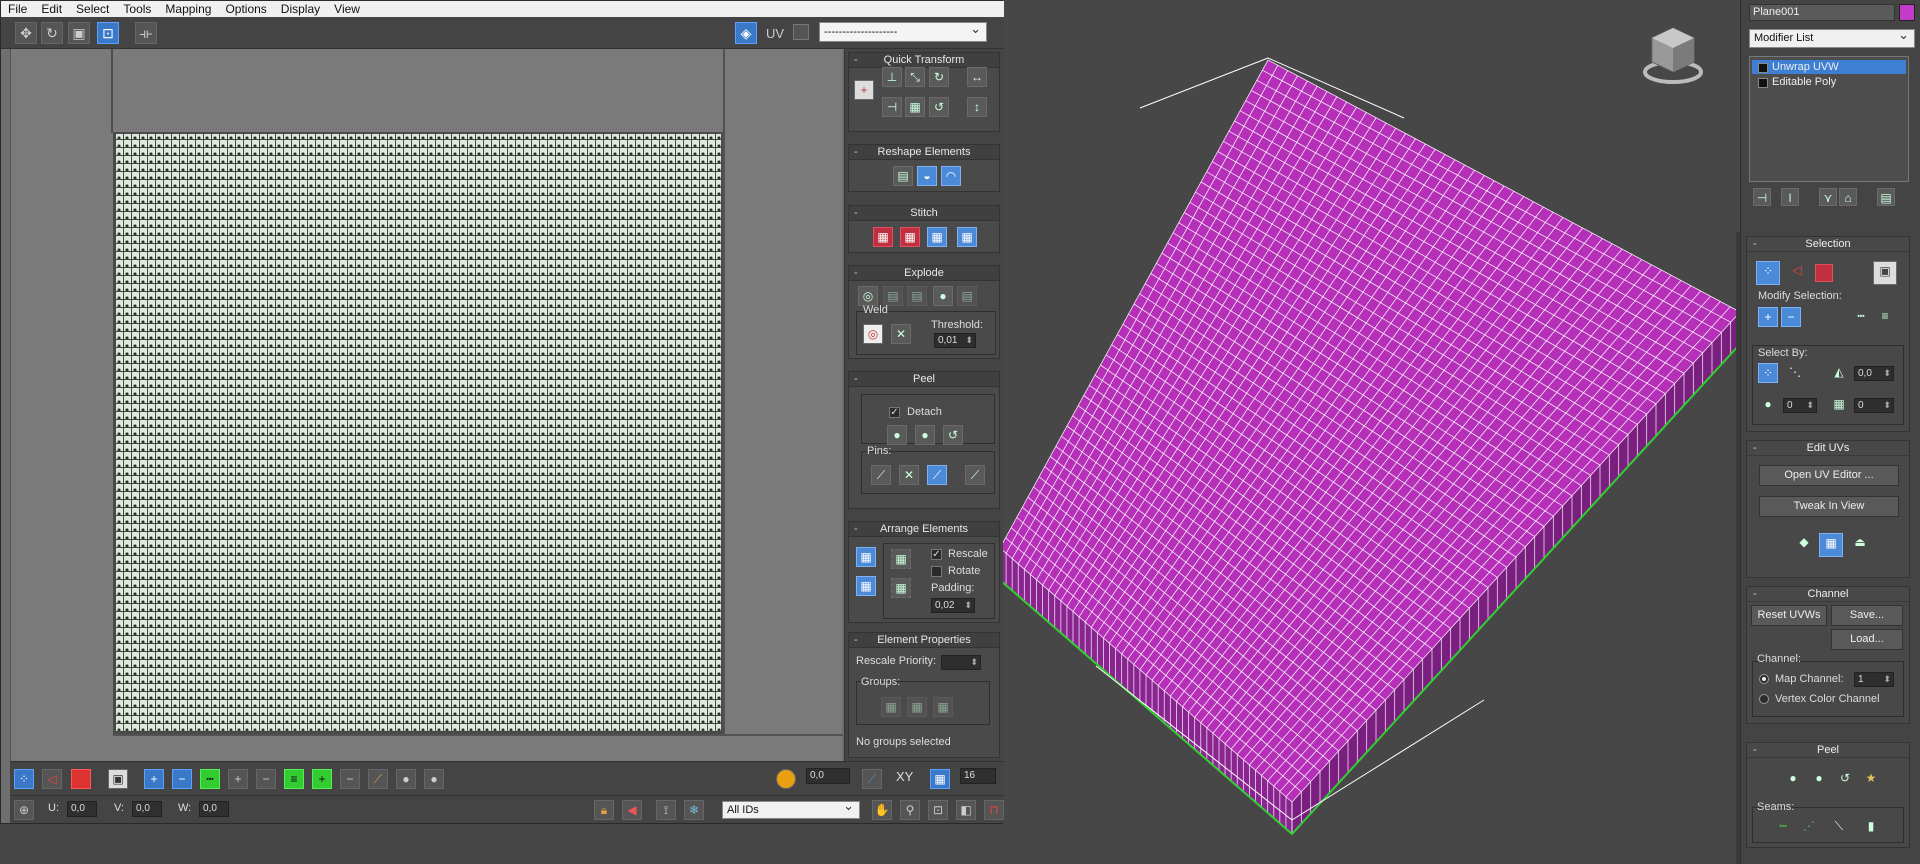 The height and width of the screenshot is (864, 1920). Describe the element at coordinates (146, 33) in the screenshot. I see `mirror-icon: ⟛` at that location.